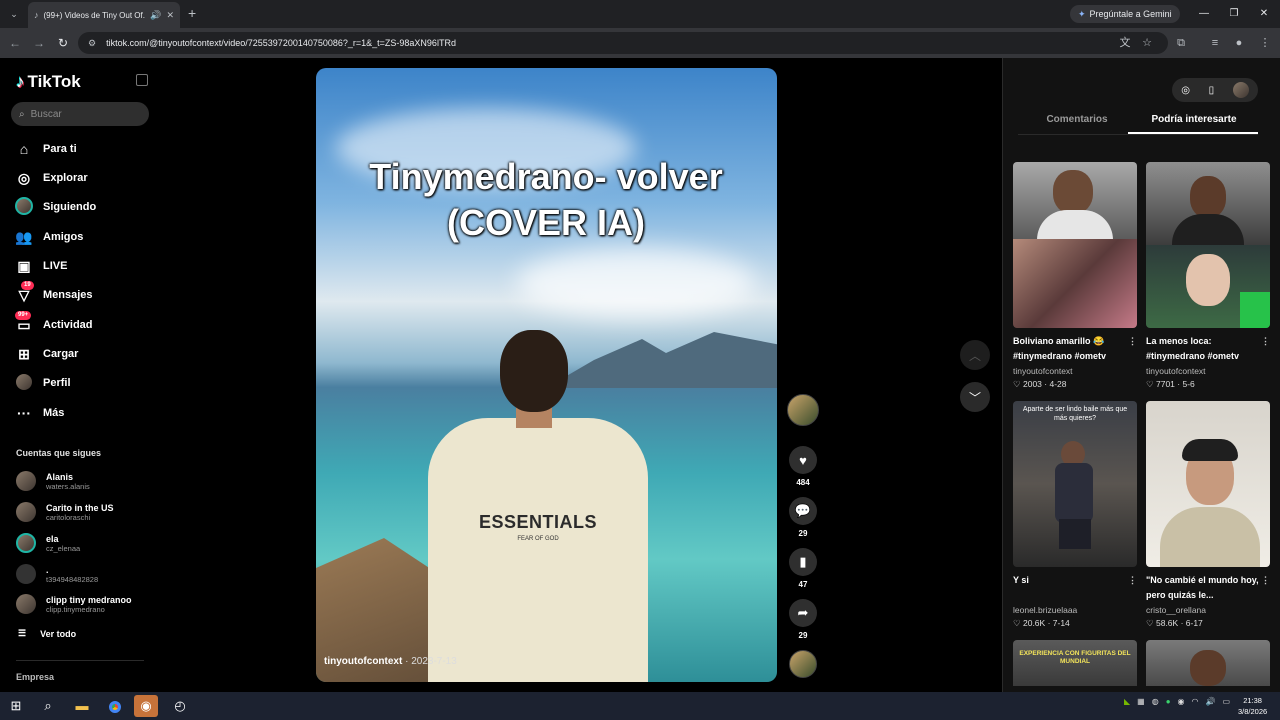 This screenshot has width=1280, height=720. I want to click on close-tab-icon: ✕, so click(170, 15).